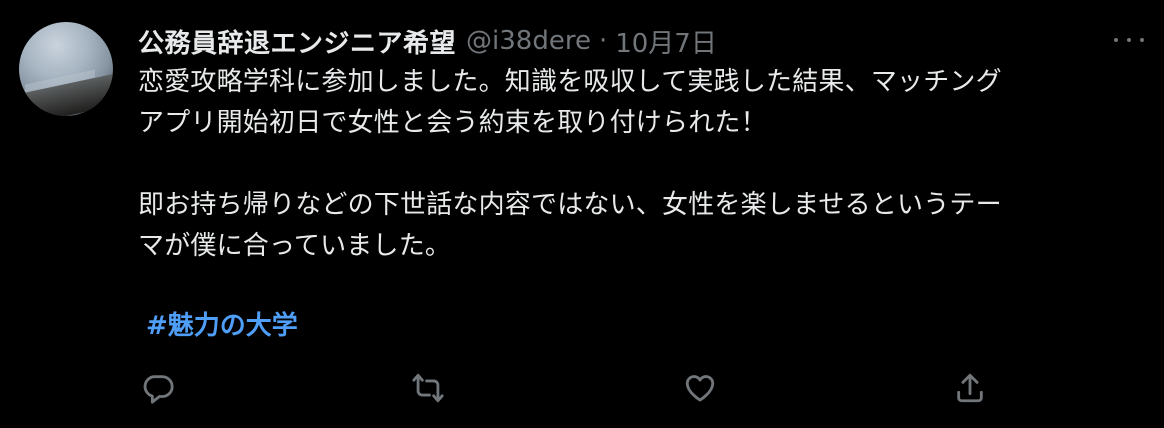 The image size is (1164, 428). I want to click on retweet-button, so click(428, 388).